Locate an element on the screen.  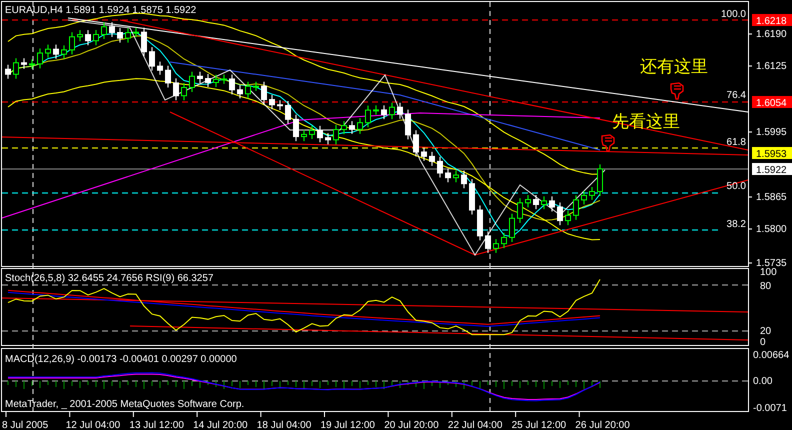
price-label: 1.6125 is located at coordinates (771, 66).